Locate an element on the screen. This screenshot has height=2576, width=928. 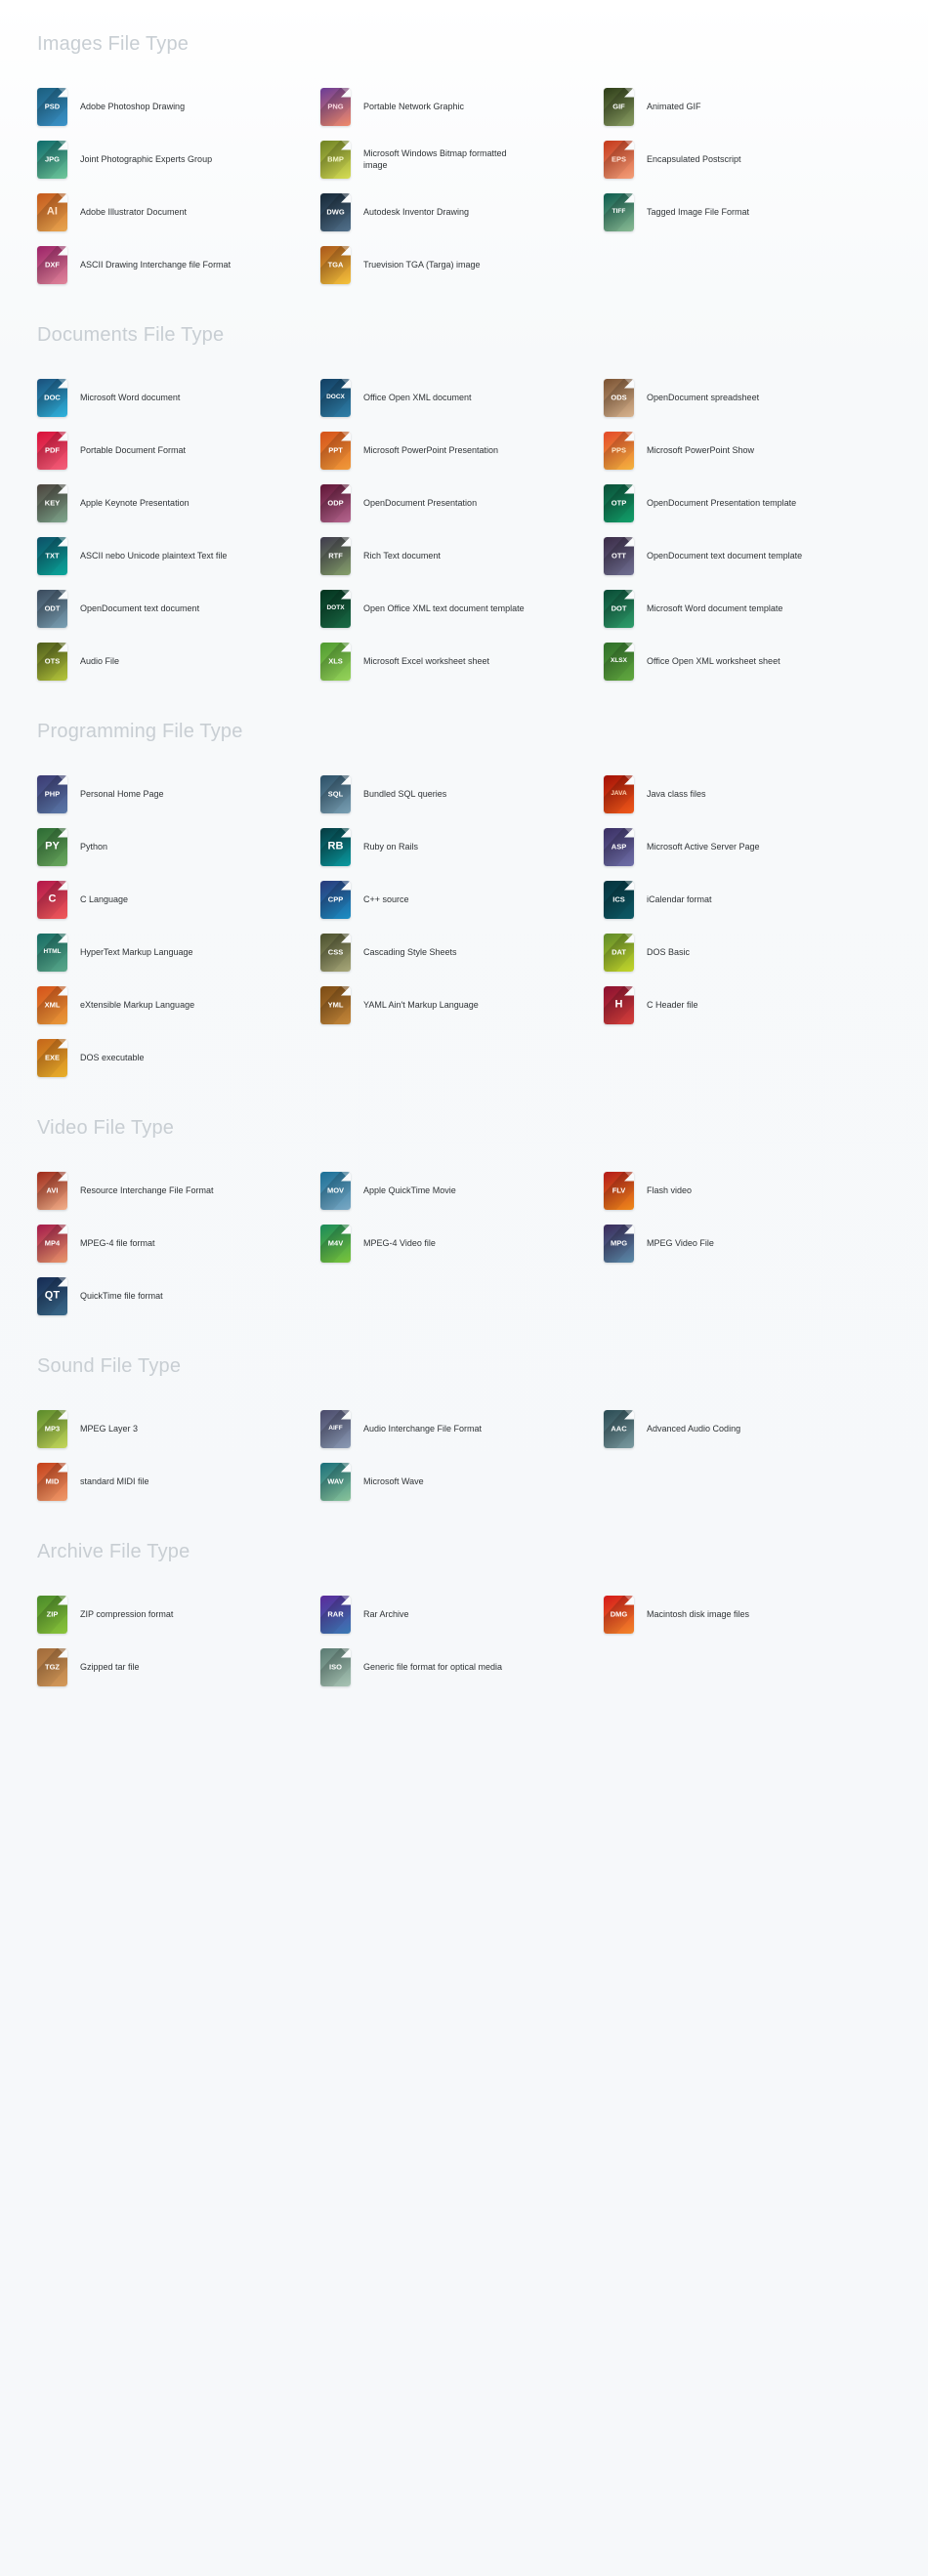
file-type-item: H C Header file is located at coordinates (745, 1005).